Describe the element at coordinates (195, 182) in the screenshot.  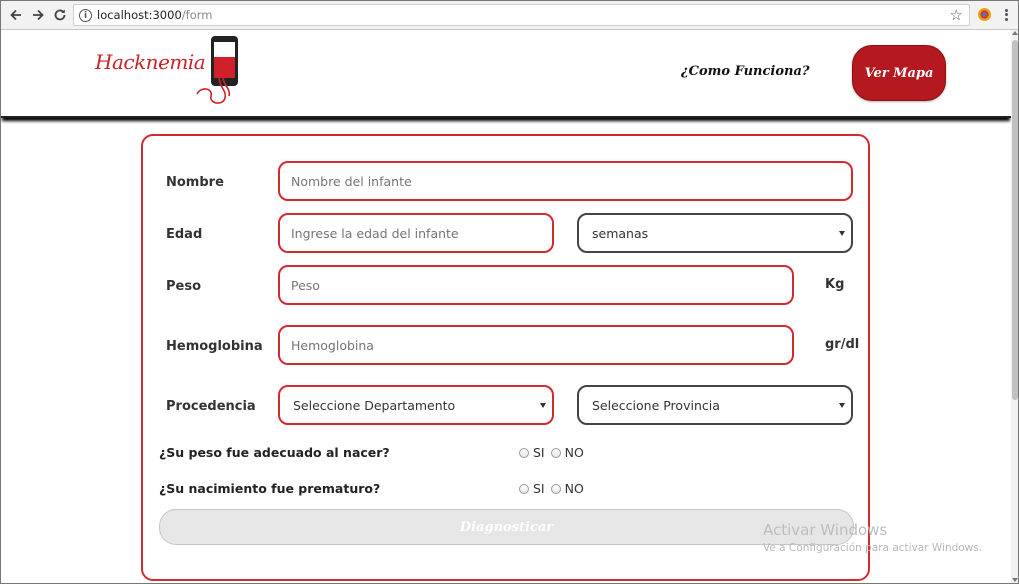
I see `nombre-label: Nombre` at that location.